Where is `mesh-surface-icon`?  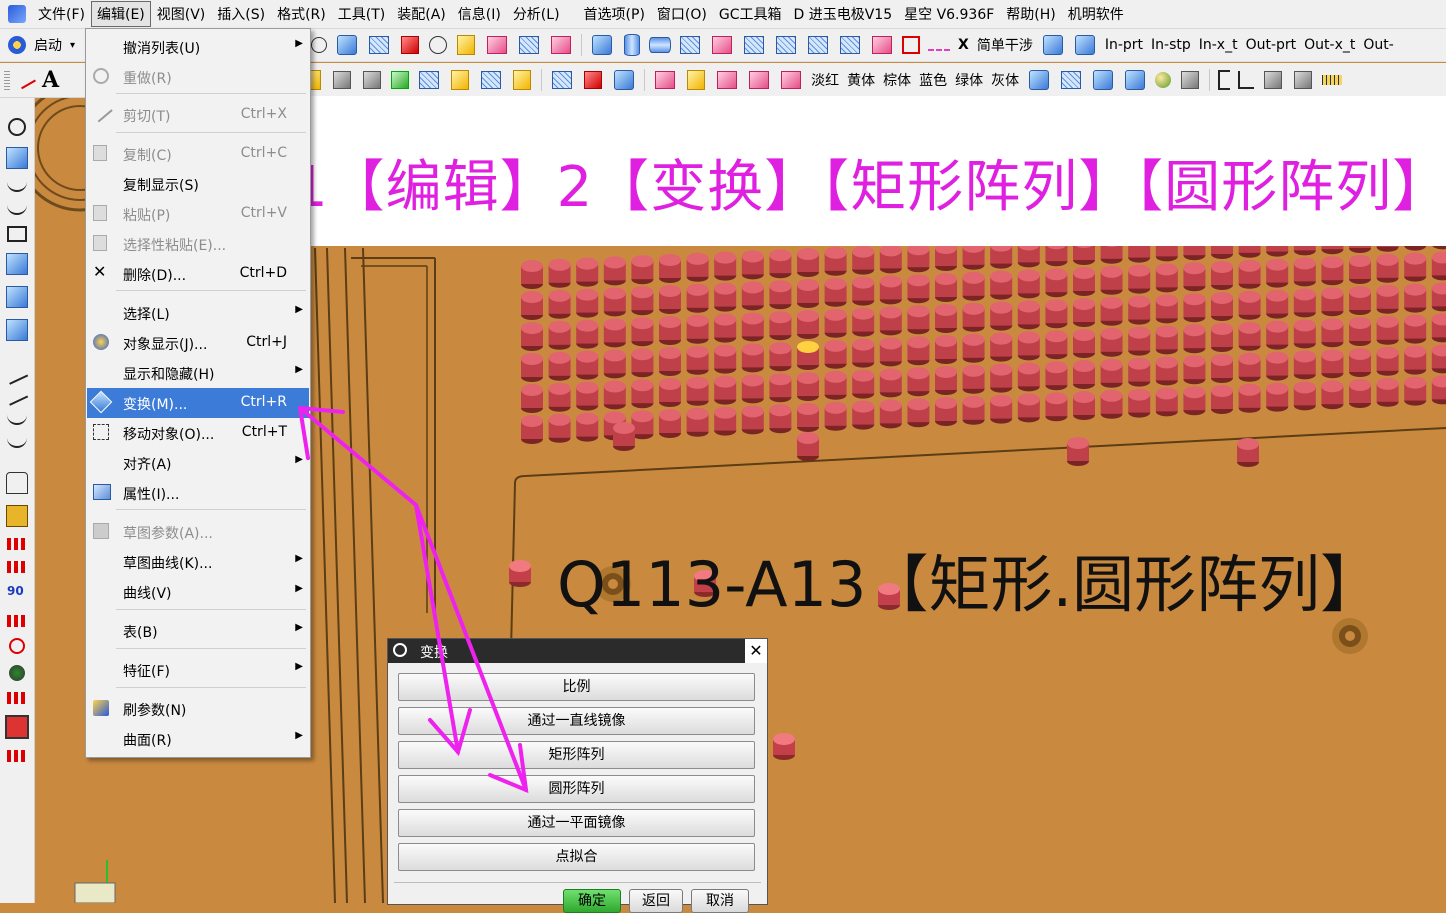 mesh-surface-icon is located at coordinates (690, 45).